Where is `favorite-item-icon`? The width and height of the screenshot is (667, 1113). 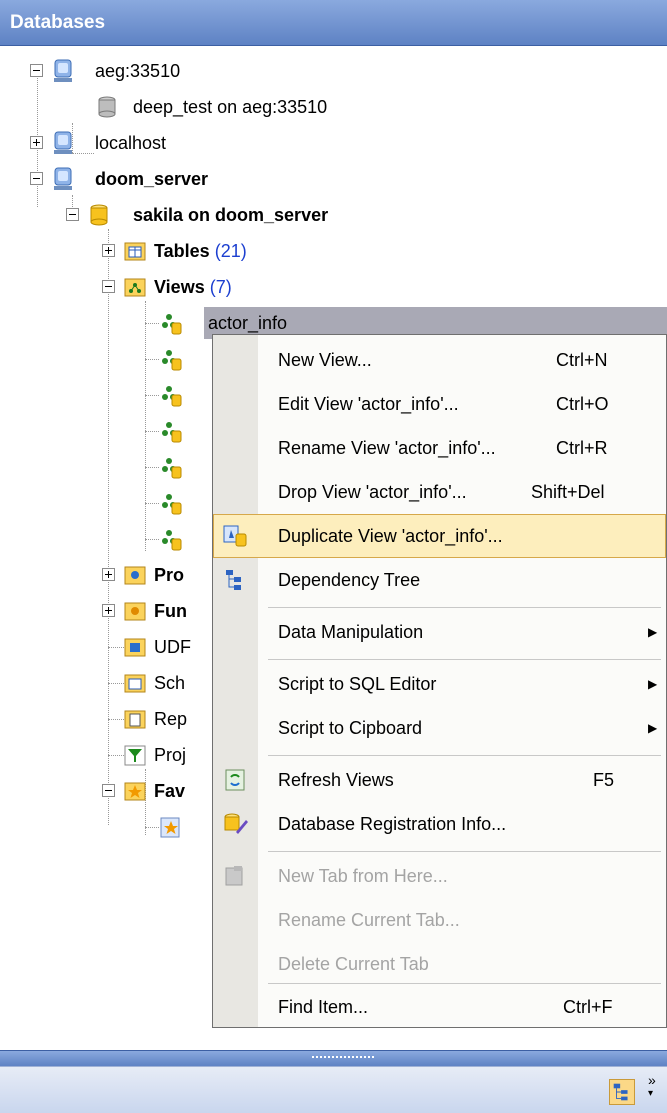
favorite-item-icon is located at coordinates (170, 827).